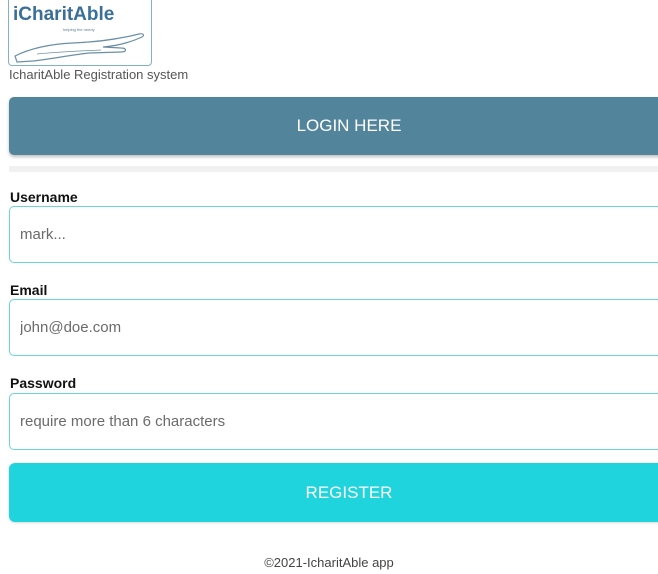  Describe the element at coordinates (333, 327) in the screenshot. I see `email-input` at that location.